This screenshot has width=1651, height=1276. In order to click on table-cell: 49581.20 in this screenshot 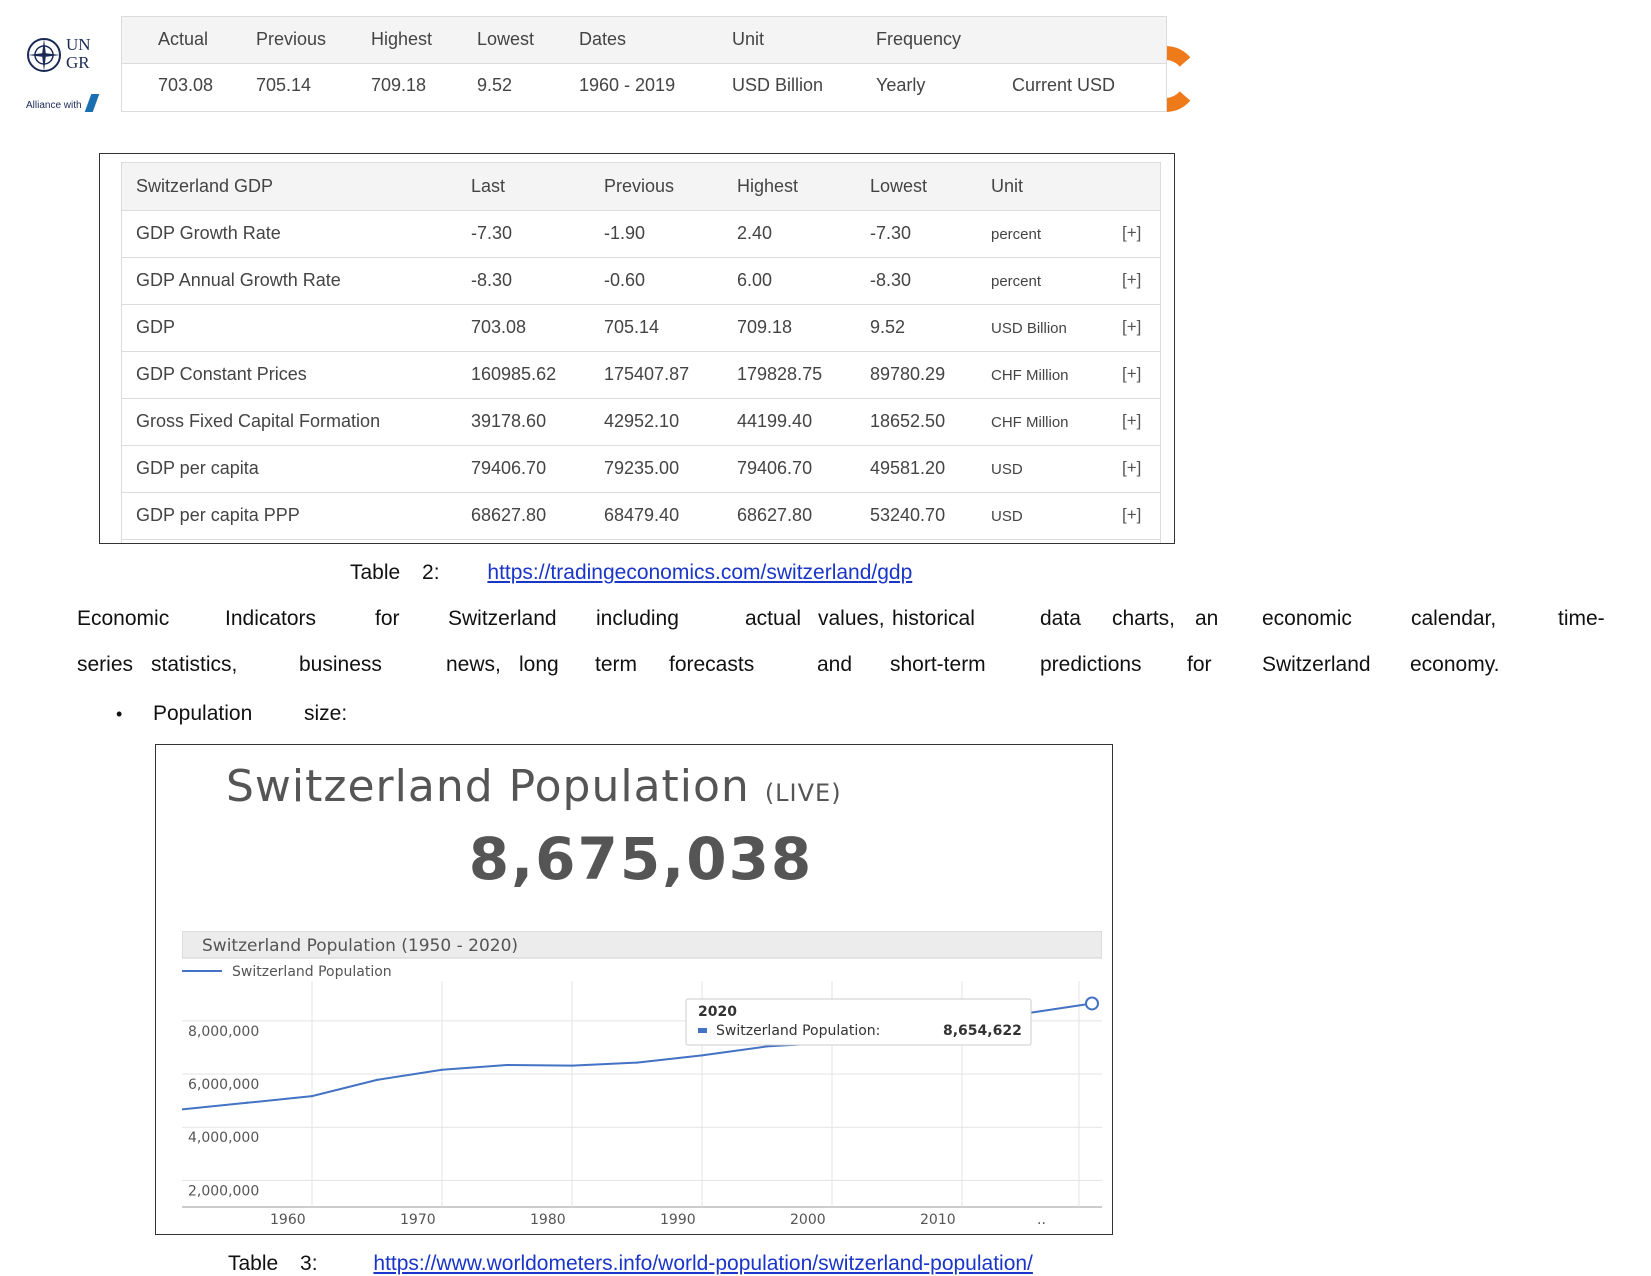, I will do `click(907, 468)`.